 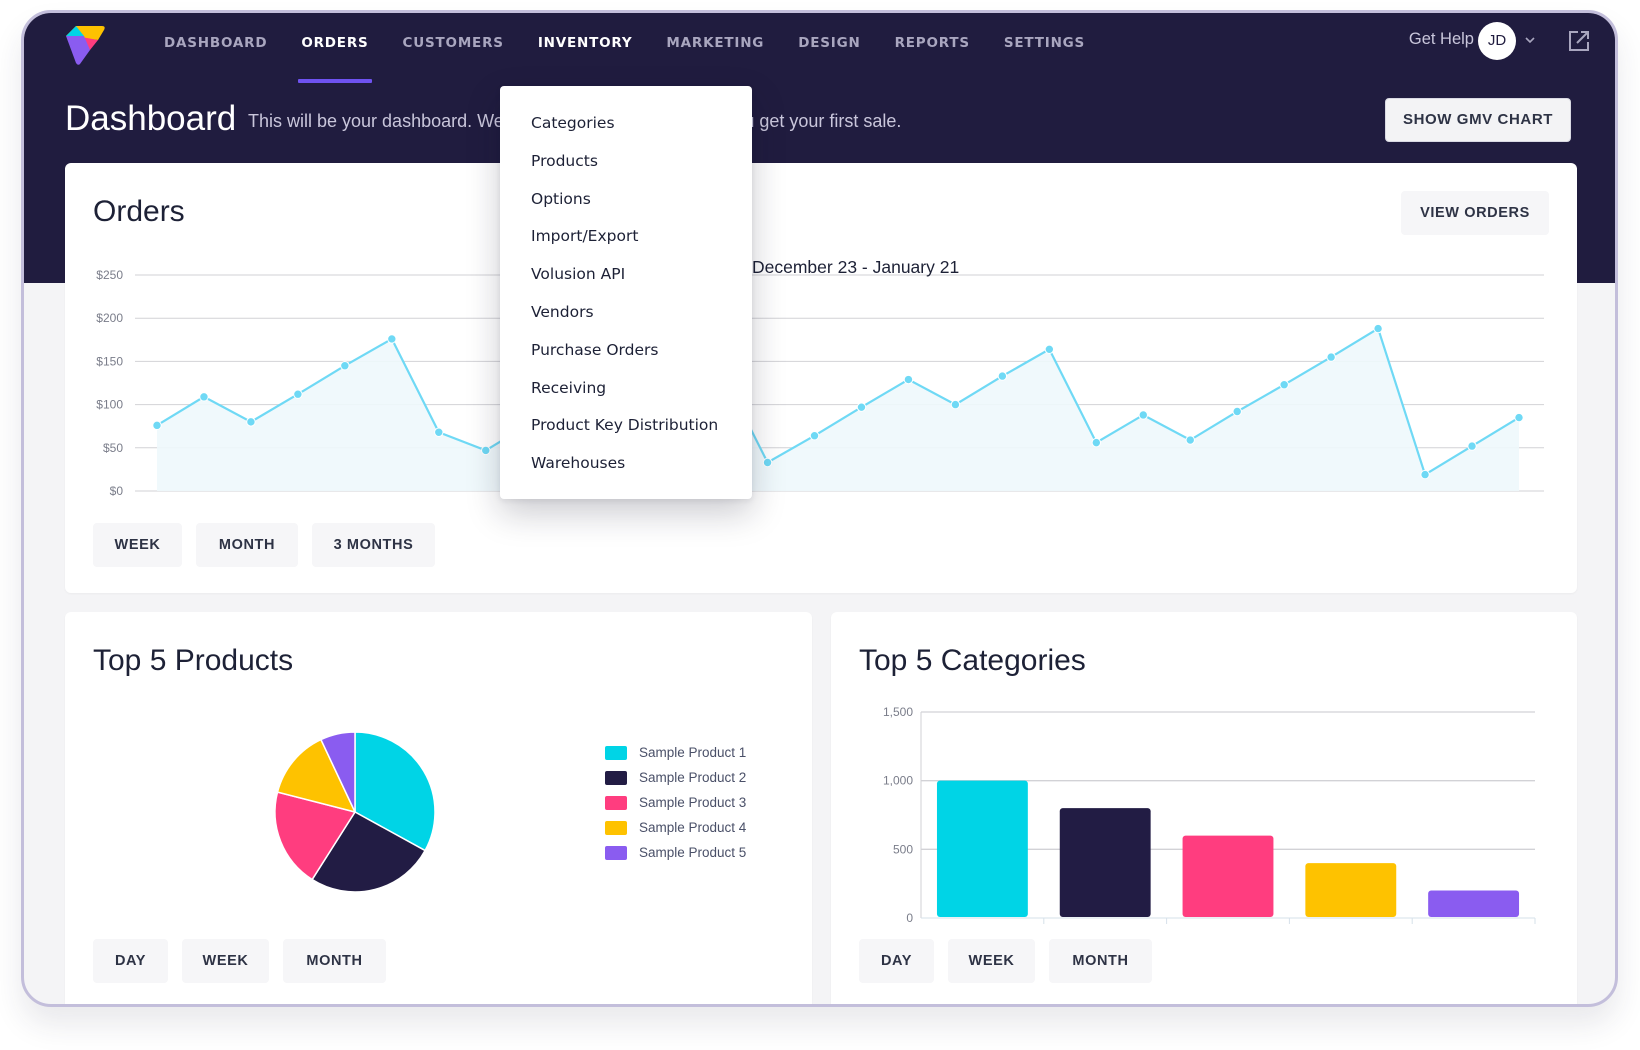 What do you see at coordinates (1100, 961) in the screenshot?
I see `categories-month-button: MONTH` at bounding box center [1100, 961].